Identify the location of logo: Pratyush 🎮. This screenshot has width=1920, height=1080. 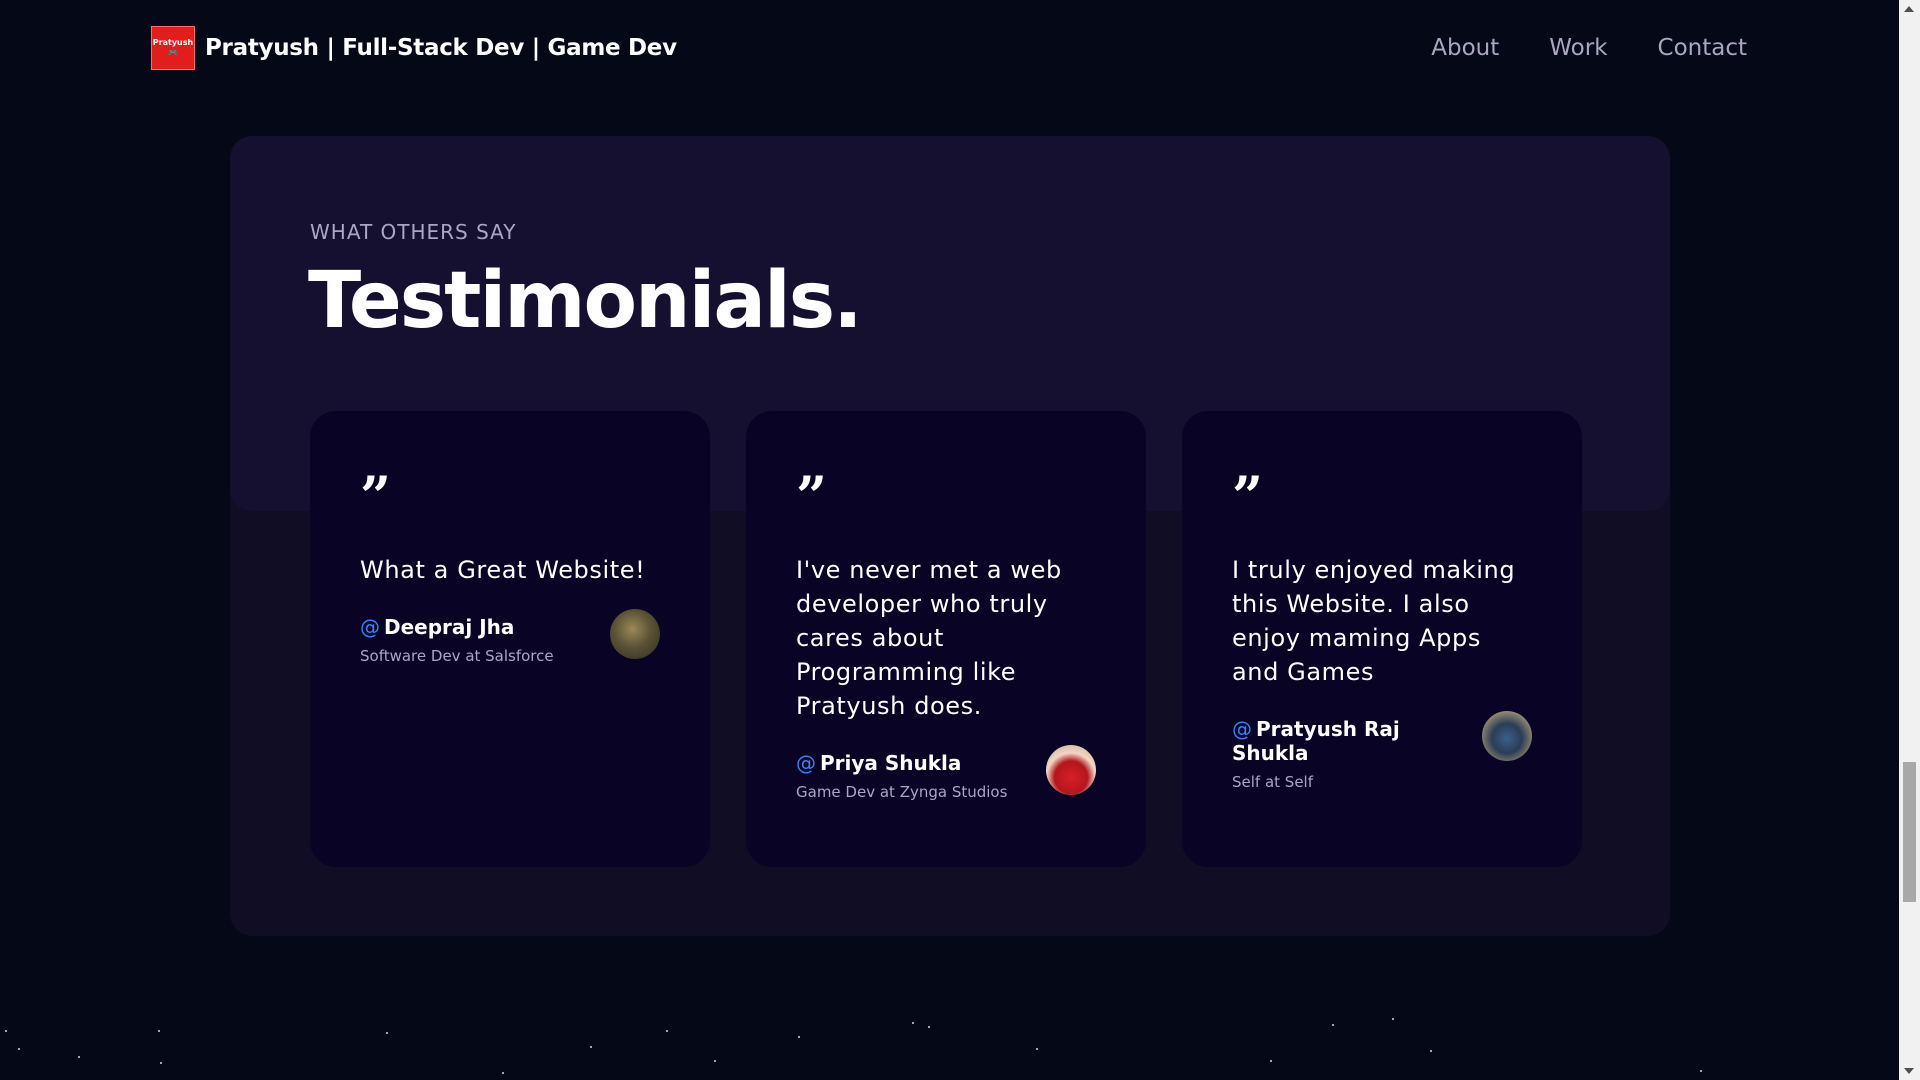
(173, 47).